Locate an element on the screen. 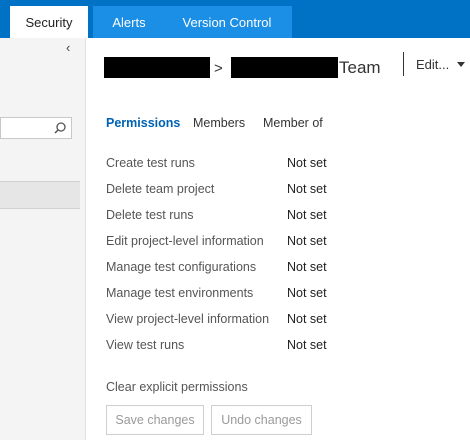  chevron-down-icon is located at coordinates (461, 64).